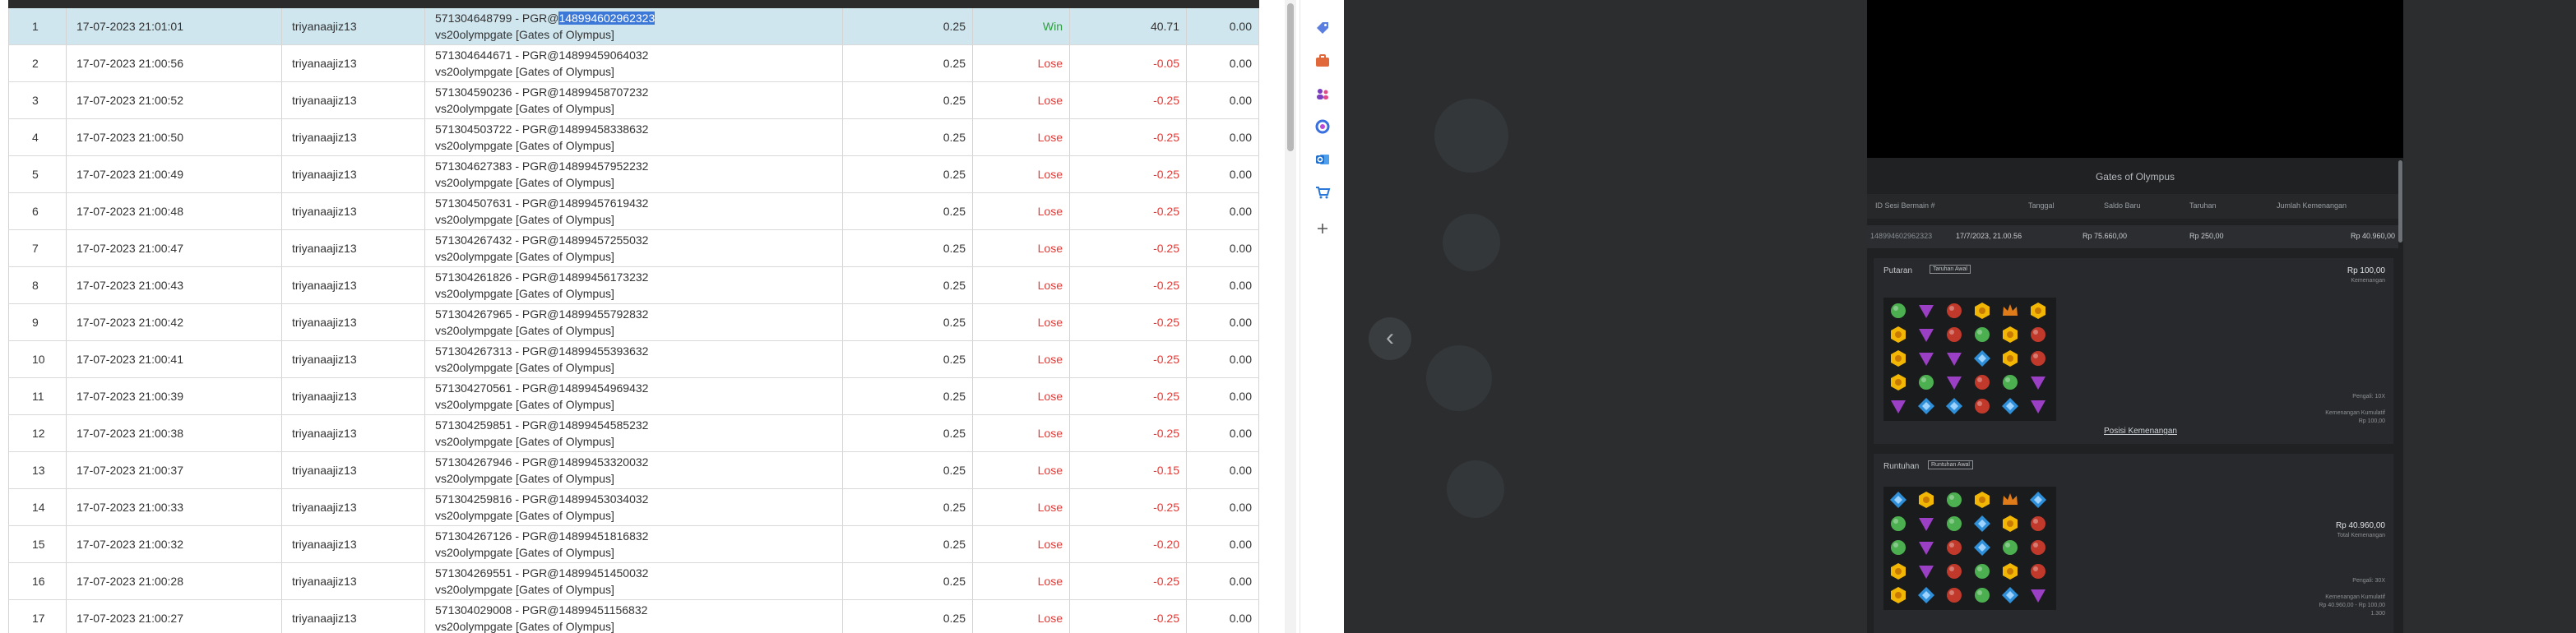 Image resolution: width=2576 pixels, height=633 pixels. What do you see at coordinates (1390, 338) in the screenshot?
I see `previous-button: ‹` at bounding box center [1390, 338].